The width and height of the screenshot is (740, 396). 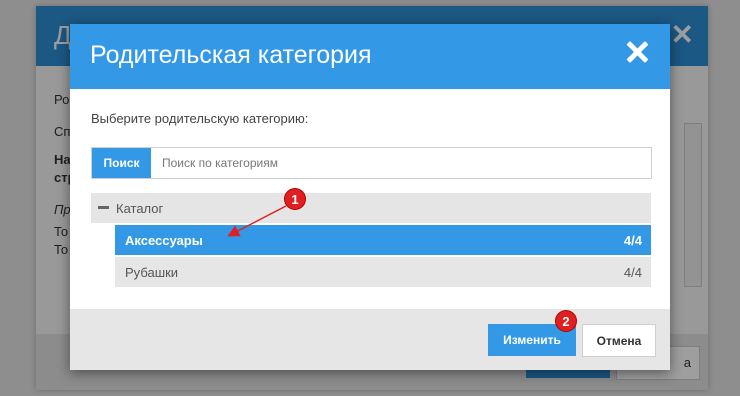 What do you see at coordinates (231, 55) in the screenshot?
I see `modal-title: Родительская категория` at bounding box center [231, 55].